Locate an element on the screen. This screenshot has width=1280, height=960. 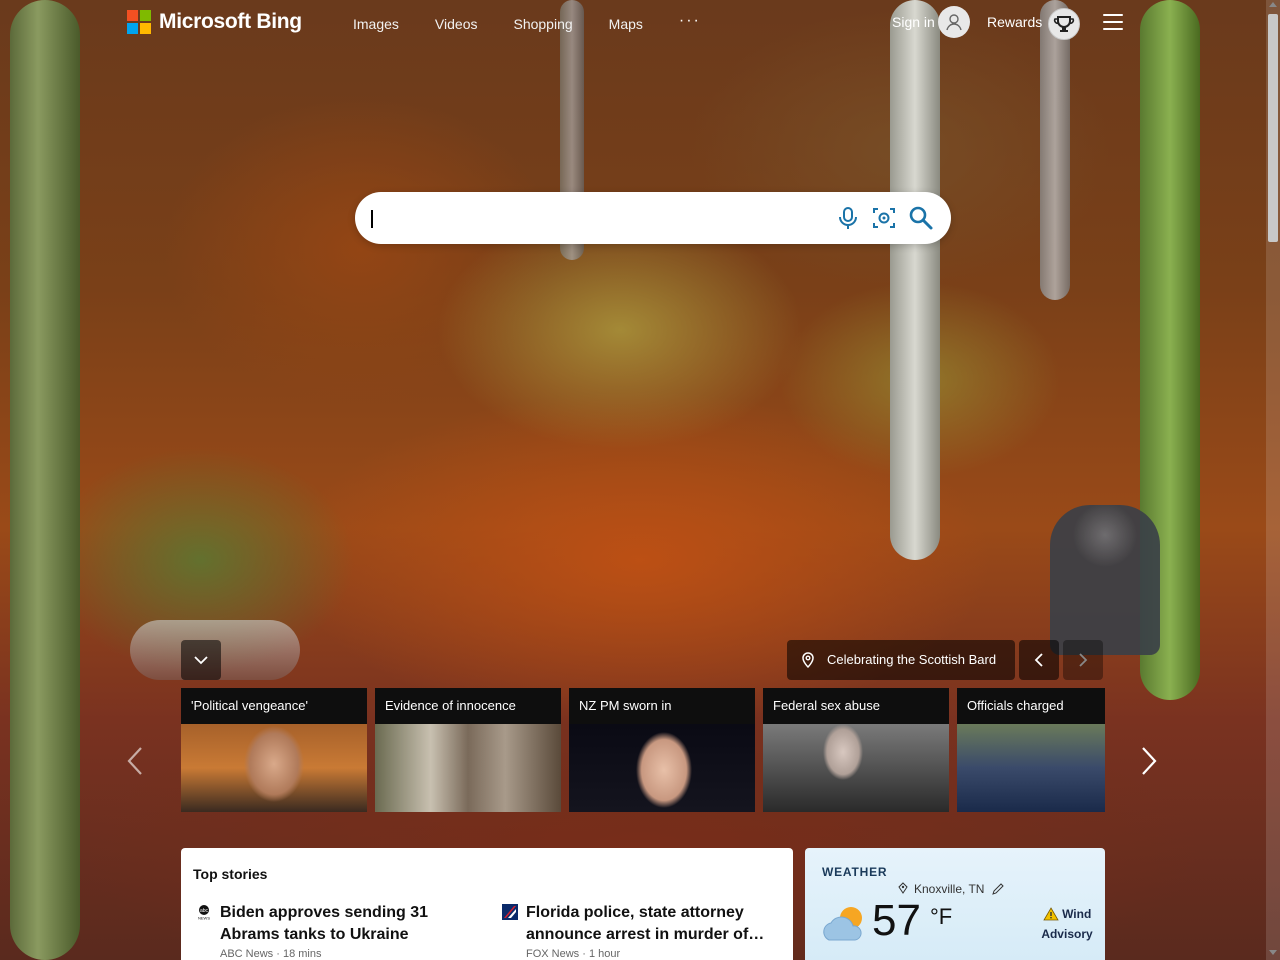
nav-maps: Maps is located at coordinates (626, 24).